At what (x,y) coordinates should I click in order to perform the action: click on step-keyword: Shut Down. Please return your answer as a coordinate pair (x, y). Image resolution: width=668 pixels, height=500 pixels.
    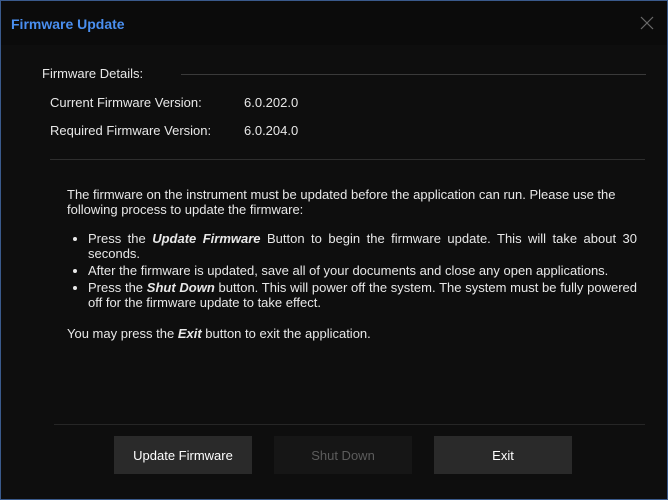
    Looking at the image, I should click on (180, 287).